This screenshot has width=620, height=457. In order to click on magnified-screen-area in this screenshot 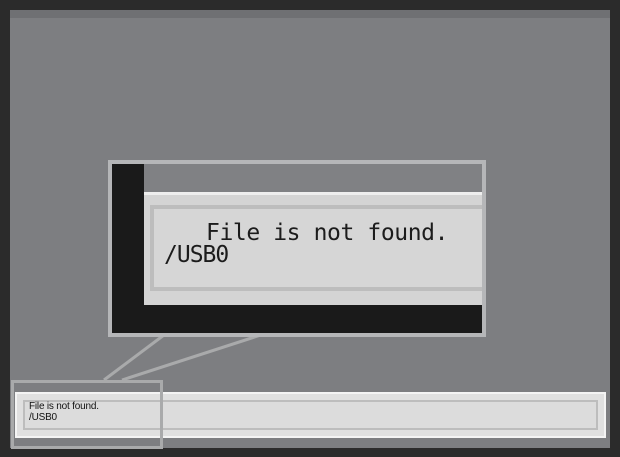, I will do `click(313, 179)`.